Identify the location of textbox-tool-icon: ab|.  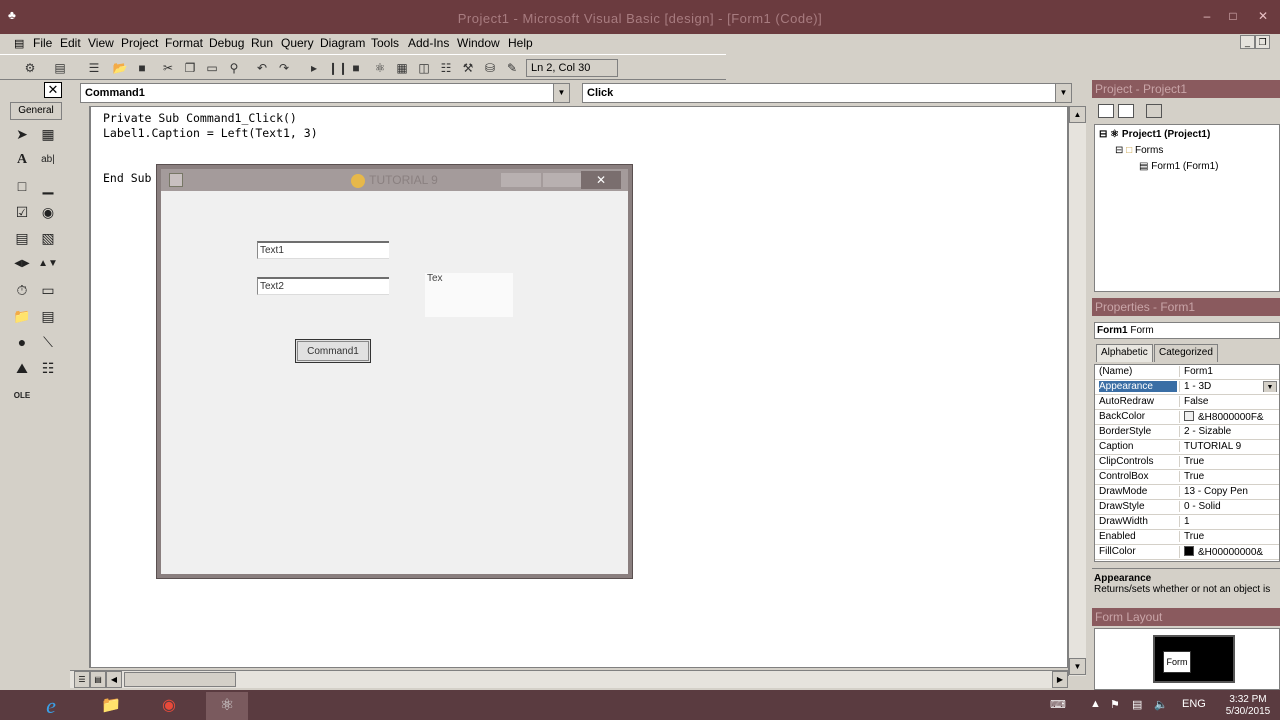
(48, 160).